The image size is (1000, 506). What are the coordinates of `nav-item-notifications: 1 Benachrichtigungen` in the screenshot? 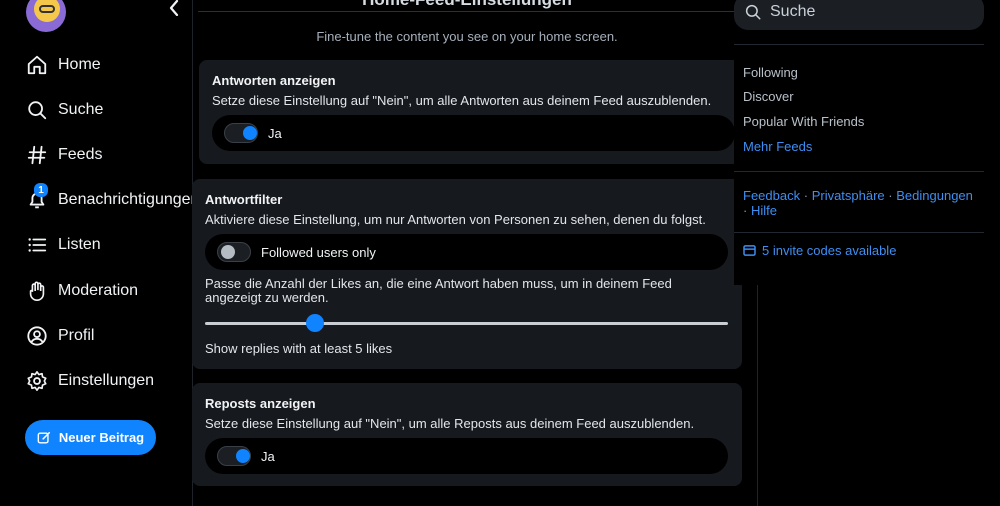 It's located at (113, 199).